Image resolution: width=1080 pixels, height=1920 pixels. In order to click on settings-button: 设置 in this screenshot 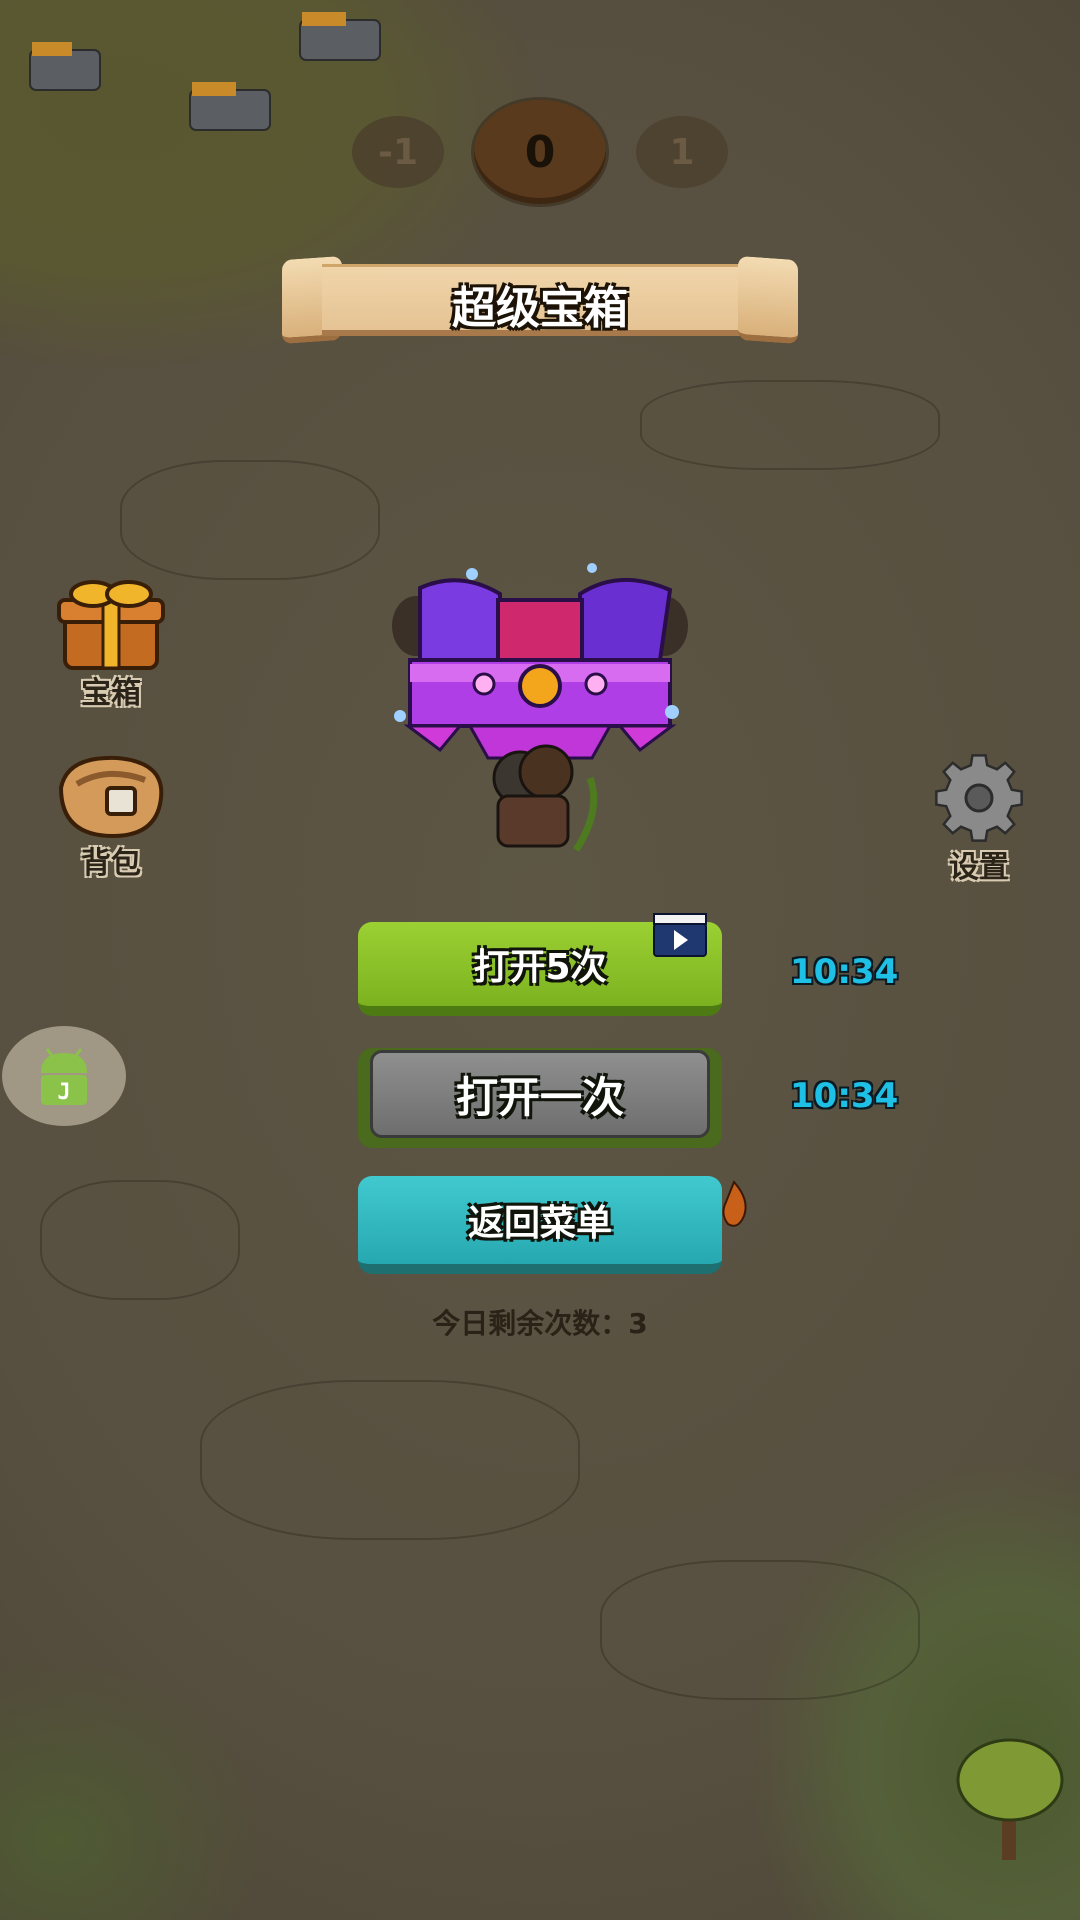, I will do `click(979, 817)`.